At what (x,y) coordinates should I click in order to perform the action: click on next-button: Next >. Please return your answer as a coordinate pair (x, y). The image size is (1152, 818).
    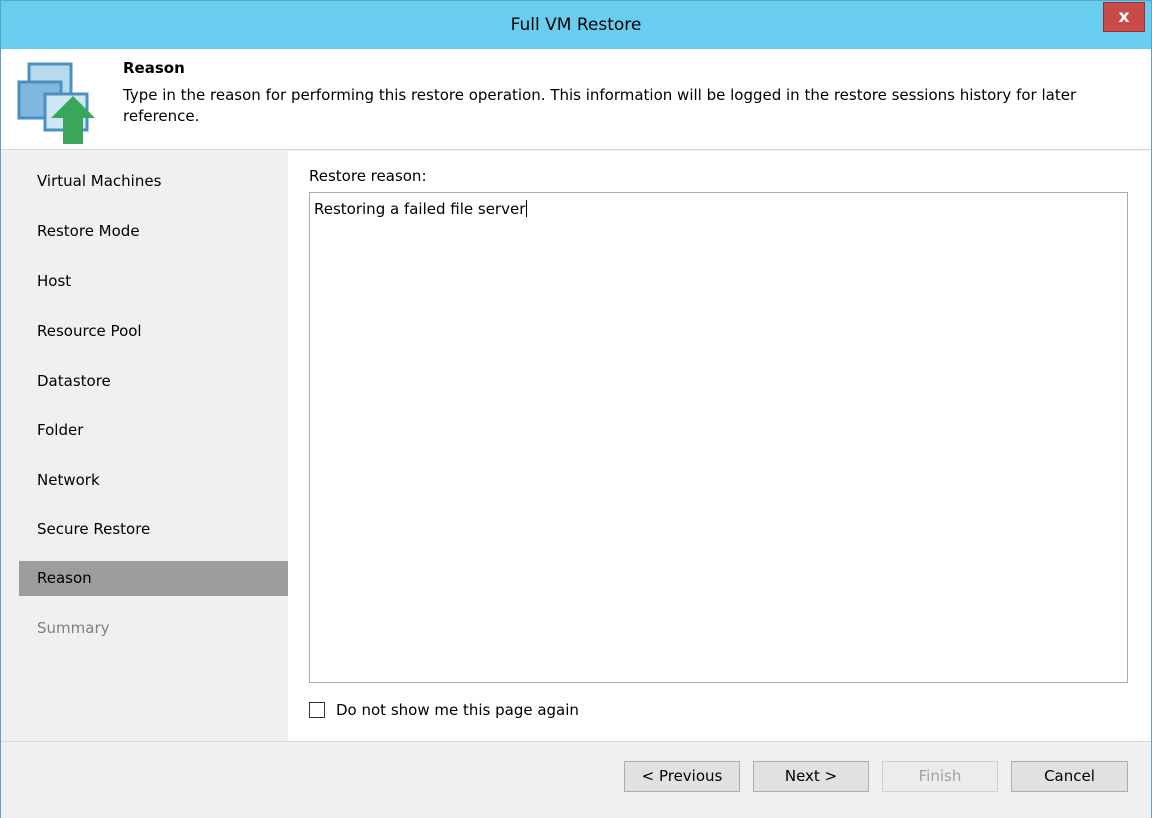
    Looking at the image, I should click on (811, 776).